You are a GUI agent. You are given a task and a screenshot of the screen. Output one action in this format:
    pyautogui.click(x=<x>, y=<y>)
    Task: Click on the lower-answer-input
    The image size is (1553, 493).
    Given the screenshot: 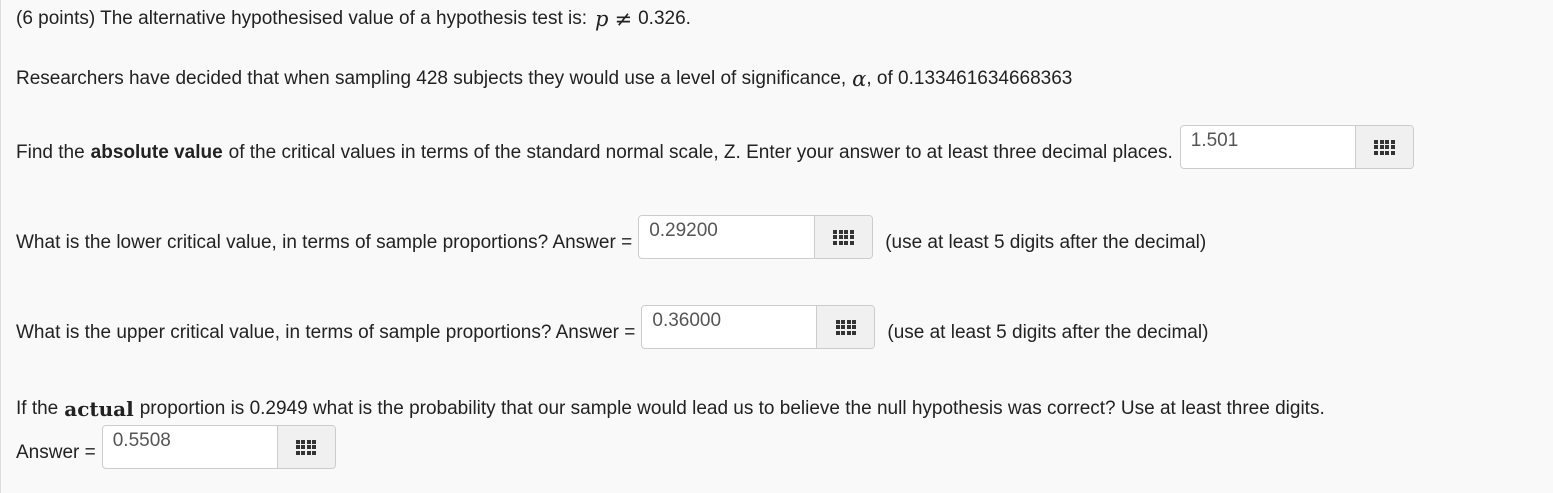 What is the action you would take?
    pyautogui.click(x=727, y=234)
    